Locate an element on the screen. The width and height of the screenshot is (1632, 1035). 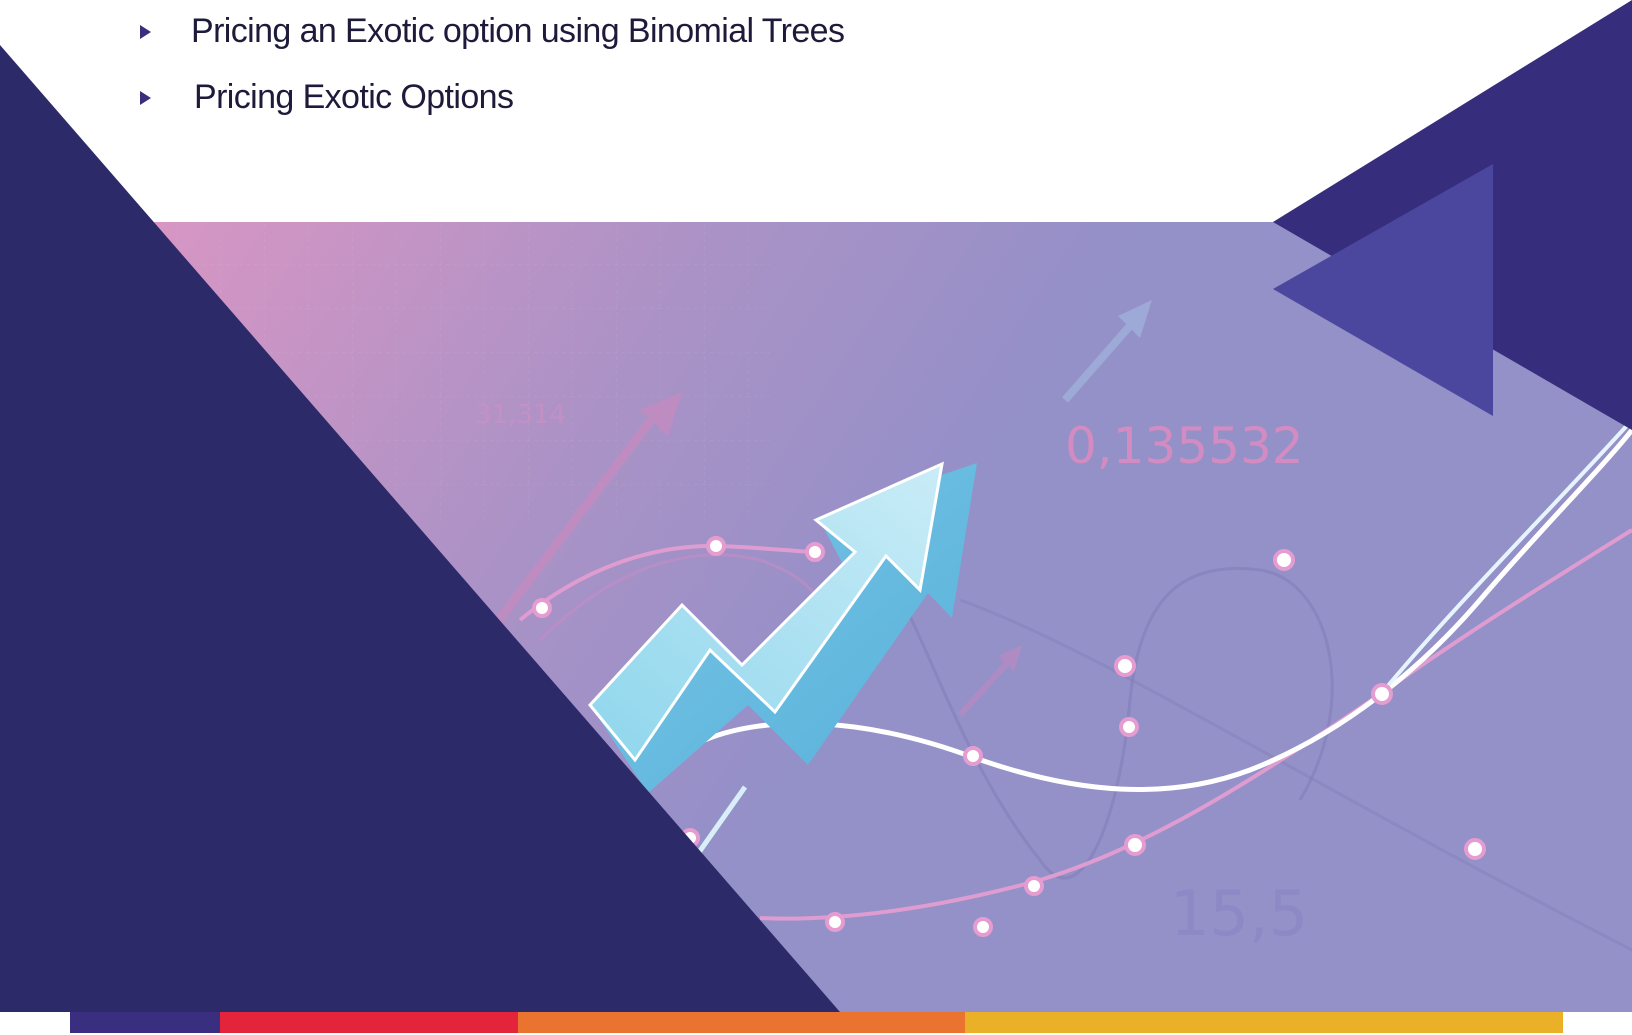
highlight-number: 0,135532 is located at coordinates (1184, 446).